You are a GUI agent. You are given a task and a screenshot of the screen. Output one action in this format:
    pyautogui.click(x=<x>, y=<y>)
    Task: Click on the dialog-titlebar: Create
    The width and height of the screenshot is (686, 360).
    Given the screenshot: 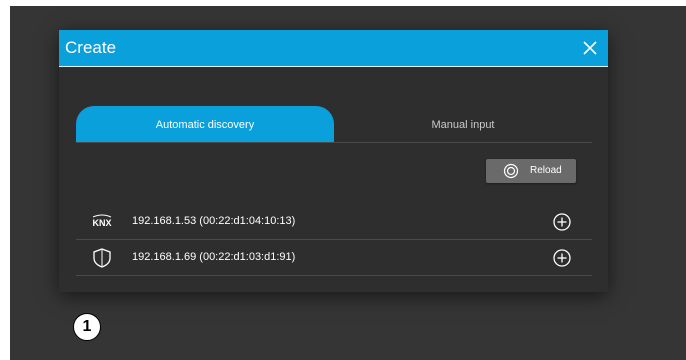 What is the action you would take?
    pyautogui.click(x=333, y=48)
    